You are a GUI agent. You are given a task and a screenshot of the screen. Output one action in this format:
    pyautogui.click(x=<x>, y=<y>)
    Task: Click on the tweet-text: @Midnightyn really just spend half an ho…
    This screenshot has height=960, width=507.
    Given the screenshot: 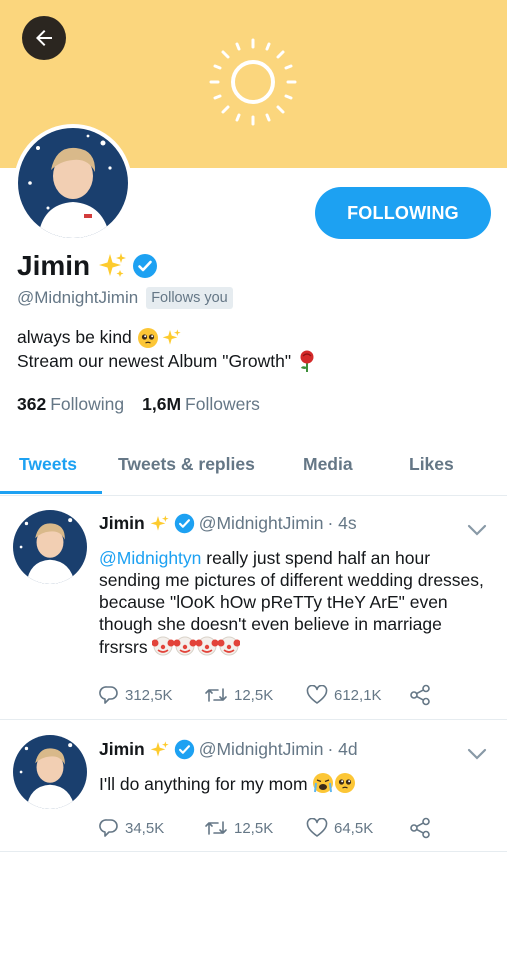 What is the action you would take?
    pyautogui.click(x=296, y=602)
    